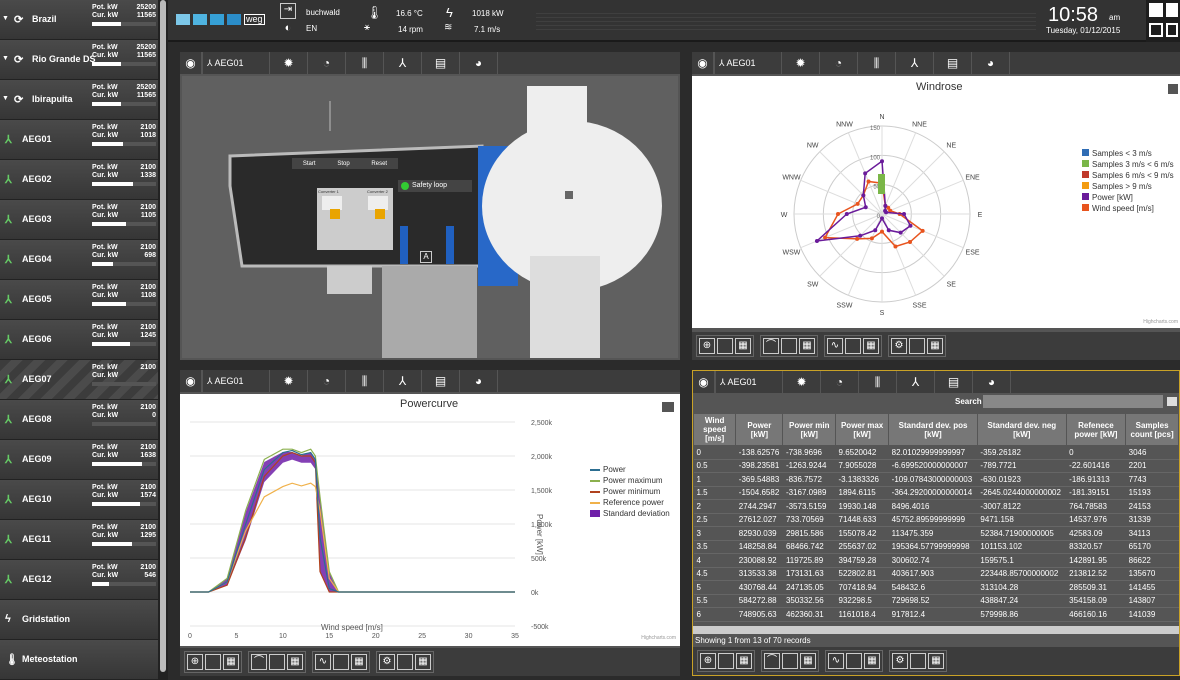 Image resolution: width=1180 pixels, height=680 pixels. What do you see at coordinates (79, 60) in the screenshot?
I see `sidebar-group: ▼ ⟳ Rio Grande DS Pot. kW 25200 Cur. kW 11565` at bounding box center [79, 60].